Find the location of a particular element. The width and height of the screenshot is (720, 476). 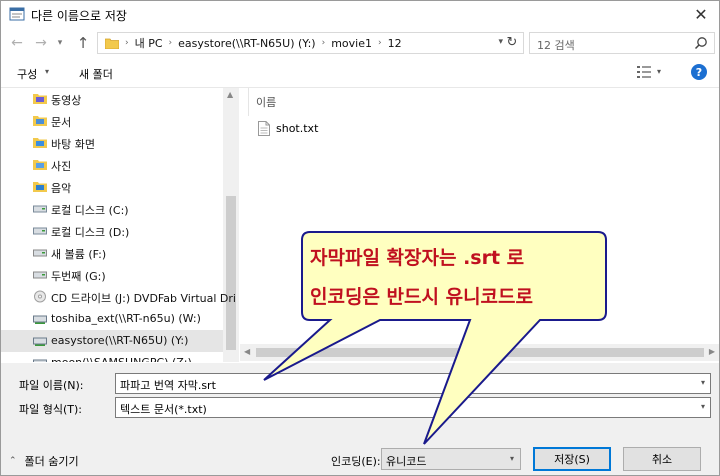

chevron-up-icon: ⌃ is located at coordinates (13, 461).